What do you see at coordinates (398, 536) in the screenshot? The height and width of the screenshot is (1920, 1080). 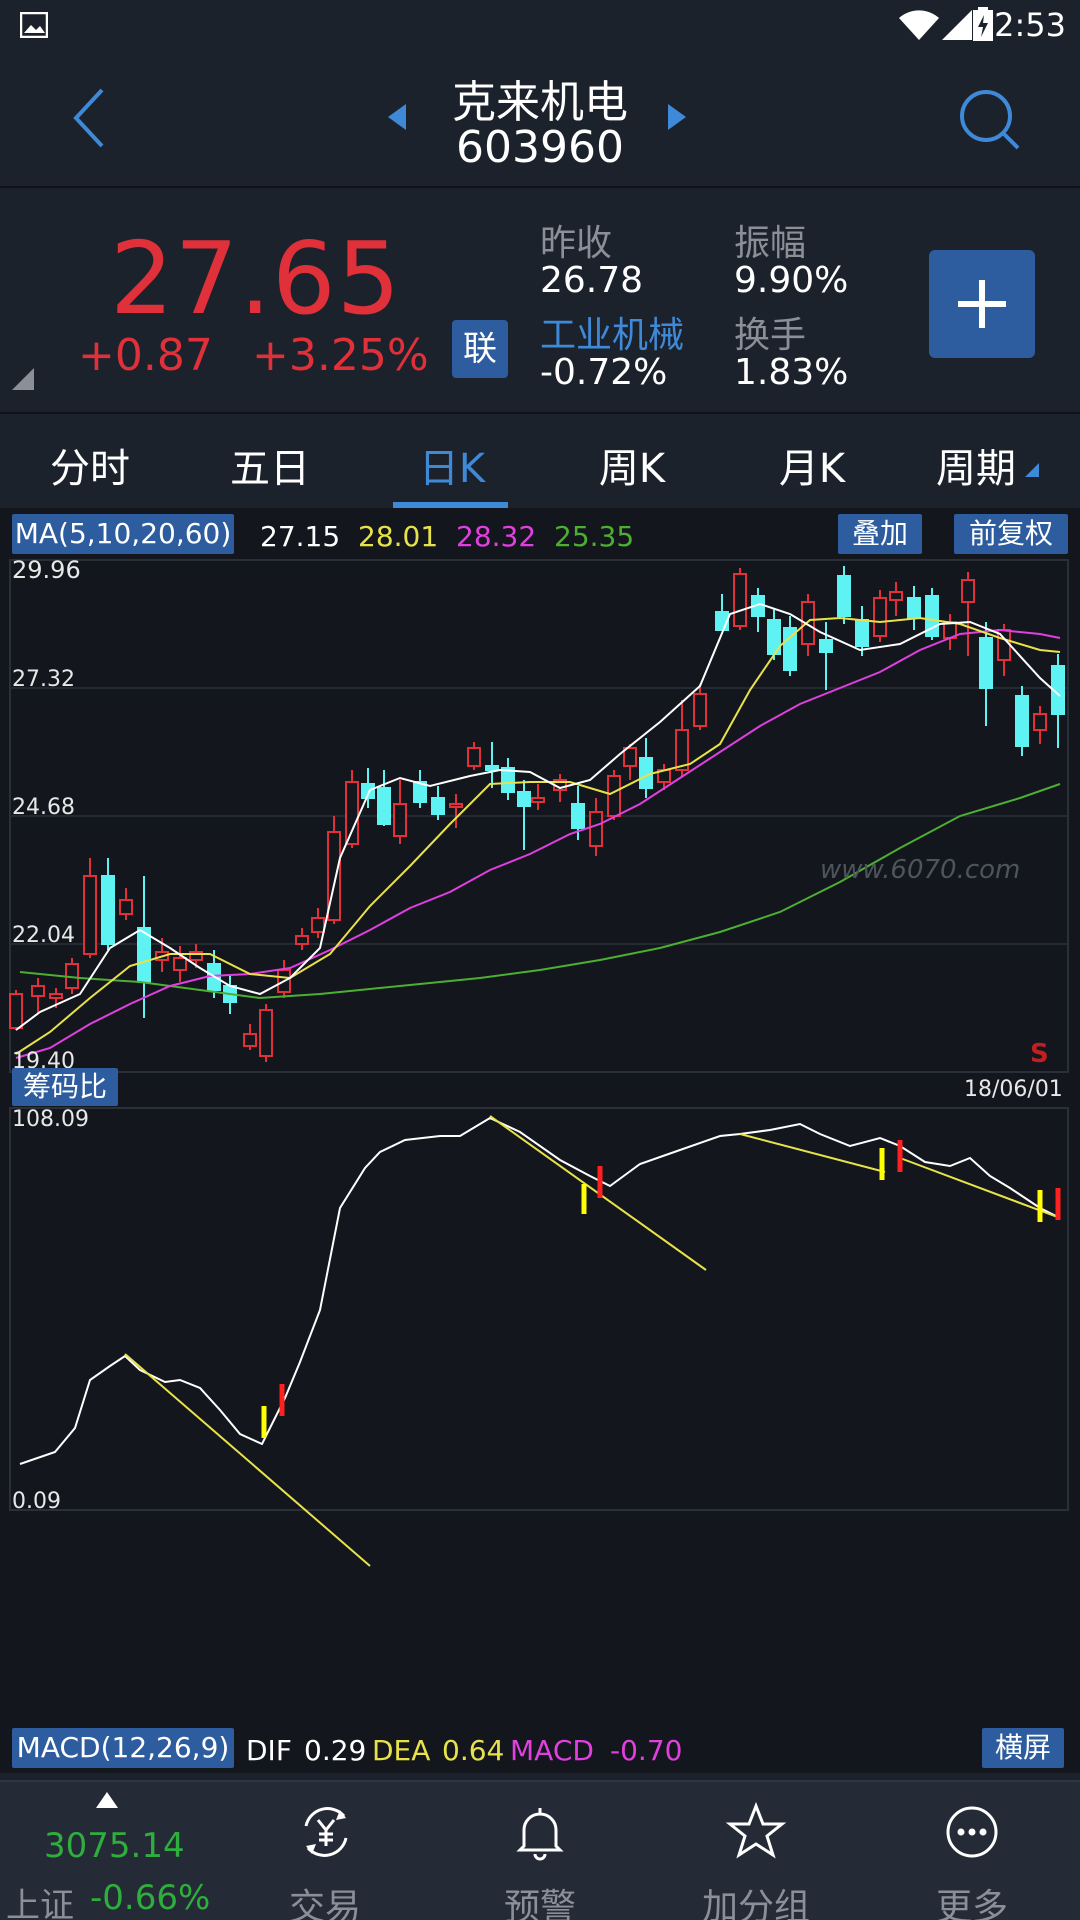 I see `ma10-value: 28.01` at bounding box center [398, 536].